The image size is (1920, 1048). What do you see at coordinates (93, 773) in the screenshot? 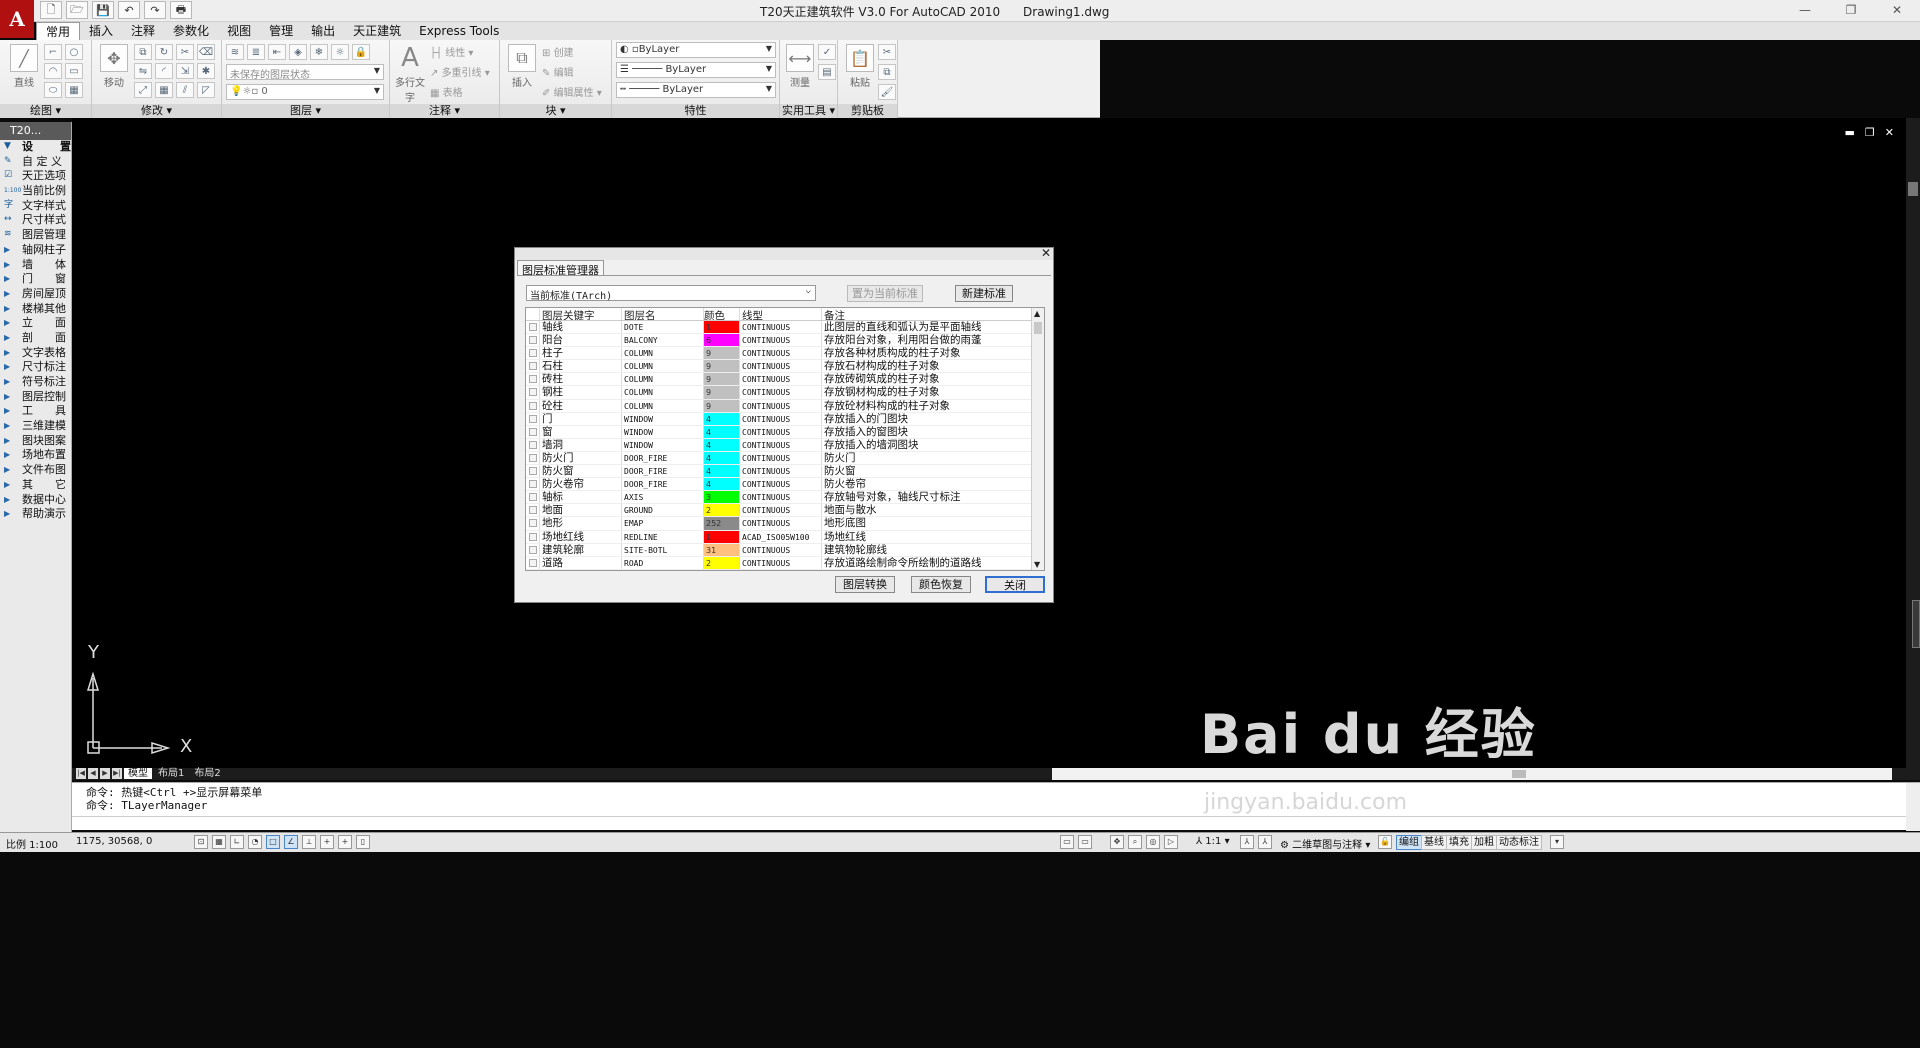
I see `prev-tab-icon: ◀` at bounding box center [93, 773].